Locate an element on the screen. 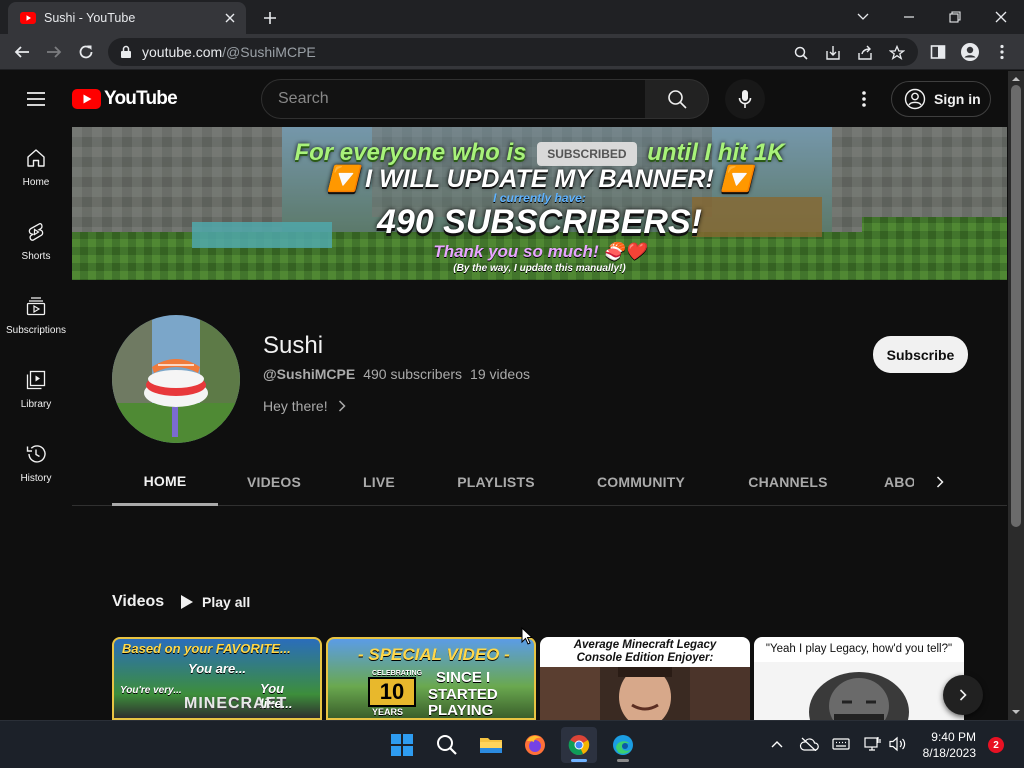 This screenshot has height=768, width=1024. network-icon is located at coordinates (873, 744).